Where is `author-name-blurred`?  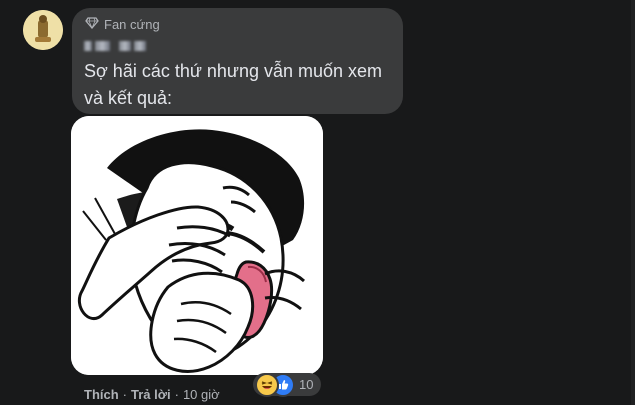
author-name-blurred is located at coordinates (237, 46).